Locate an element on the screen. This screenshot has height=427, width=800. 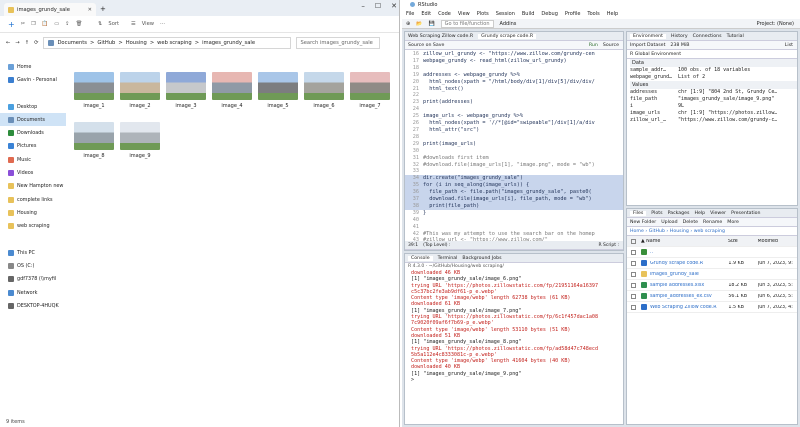
files-path-label: Home › GitHub › Housing › web scraping is located at coordinates (677, 231).